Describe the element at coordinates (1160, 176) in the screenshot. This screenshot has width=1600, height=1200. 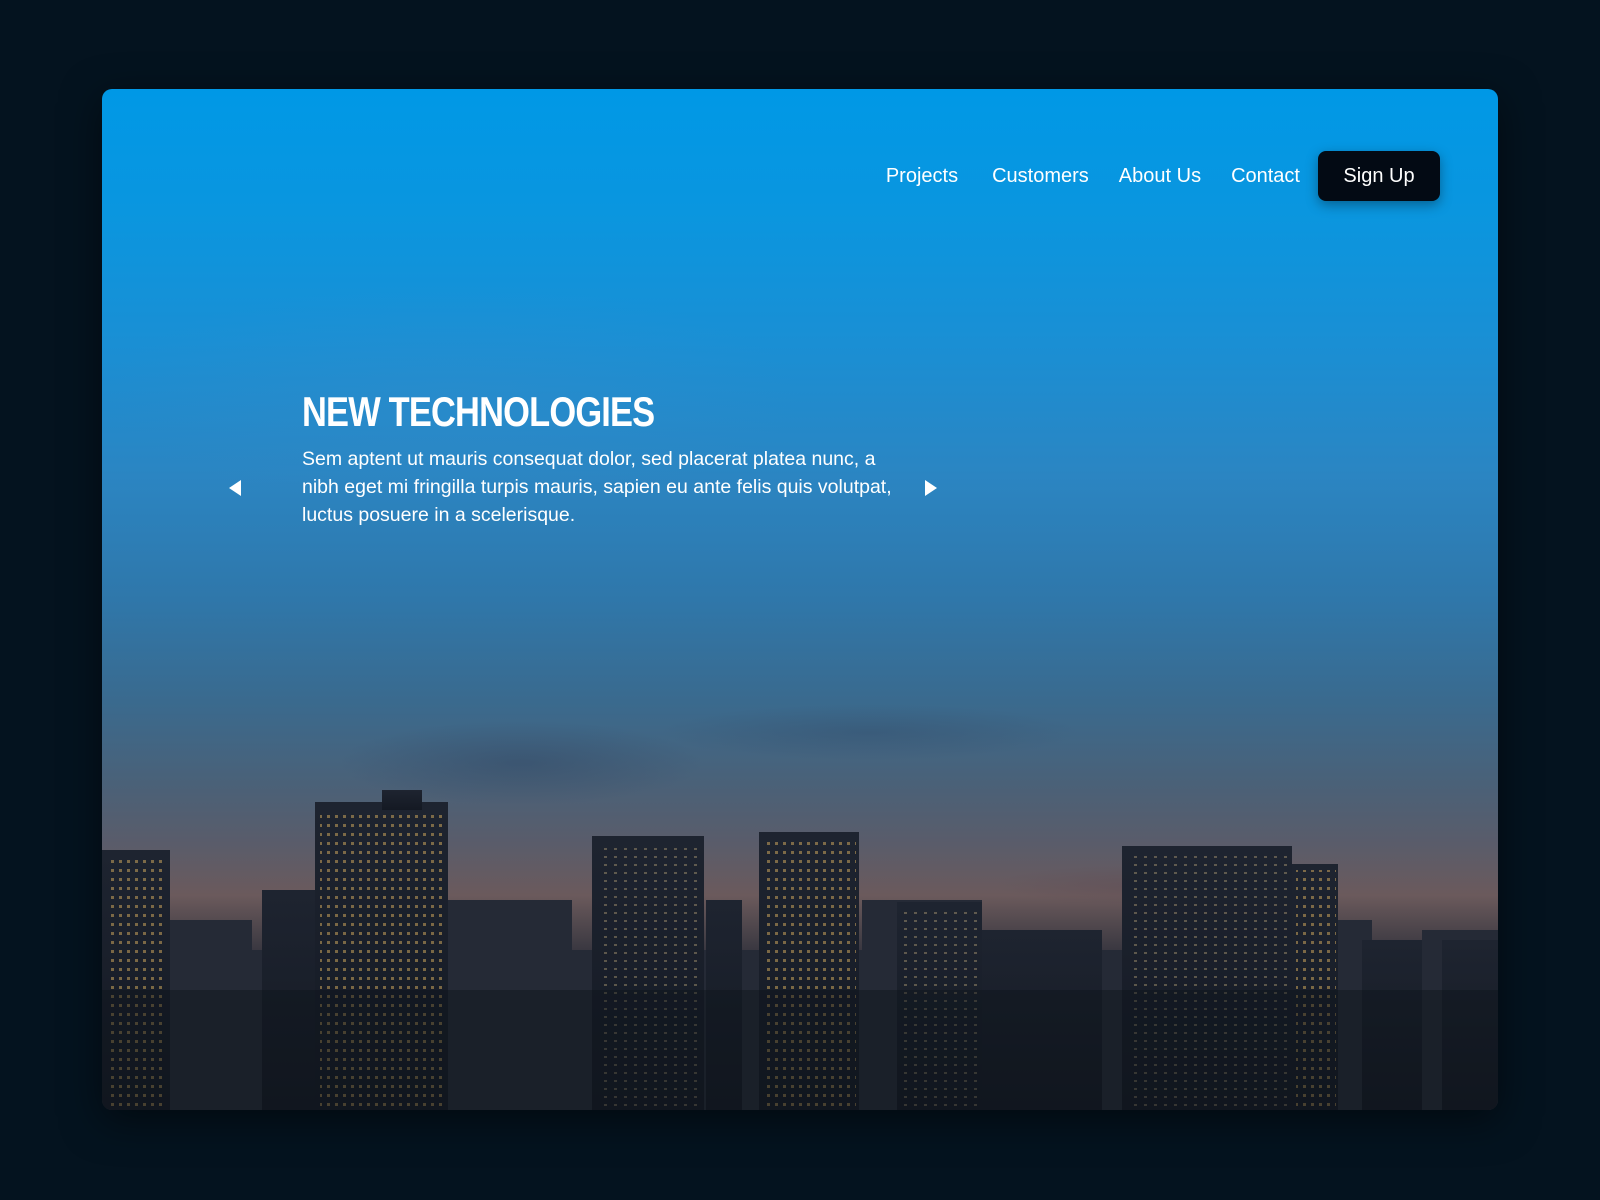
I see `nav-link-about-us: About Us` at that location.